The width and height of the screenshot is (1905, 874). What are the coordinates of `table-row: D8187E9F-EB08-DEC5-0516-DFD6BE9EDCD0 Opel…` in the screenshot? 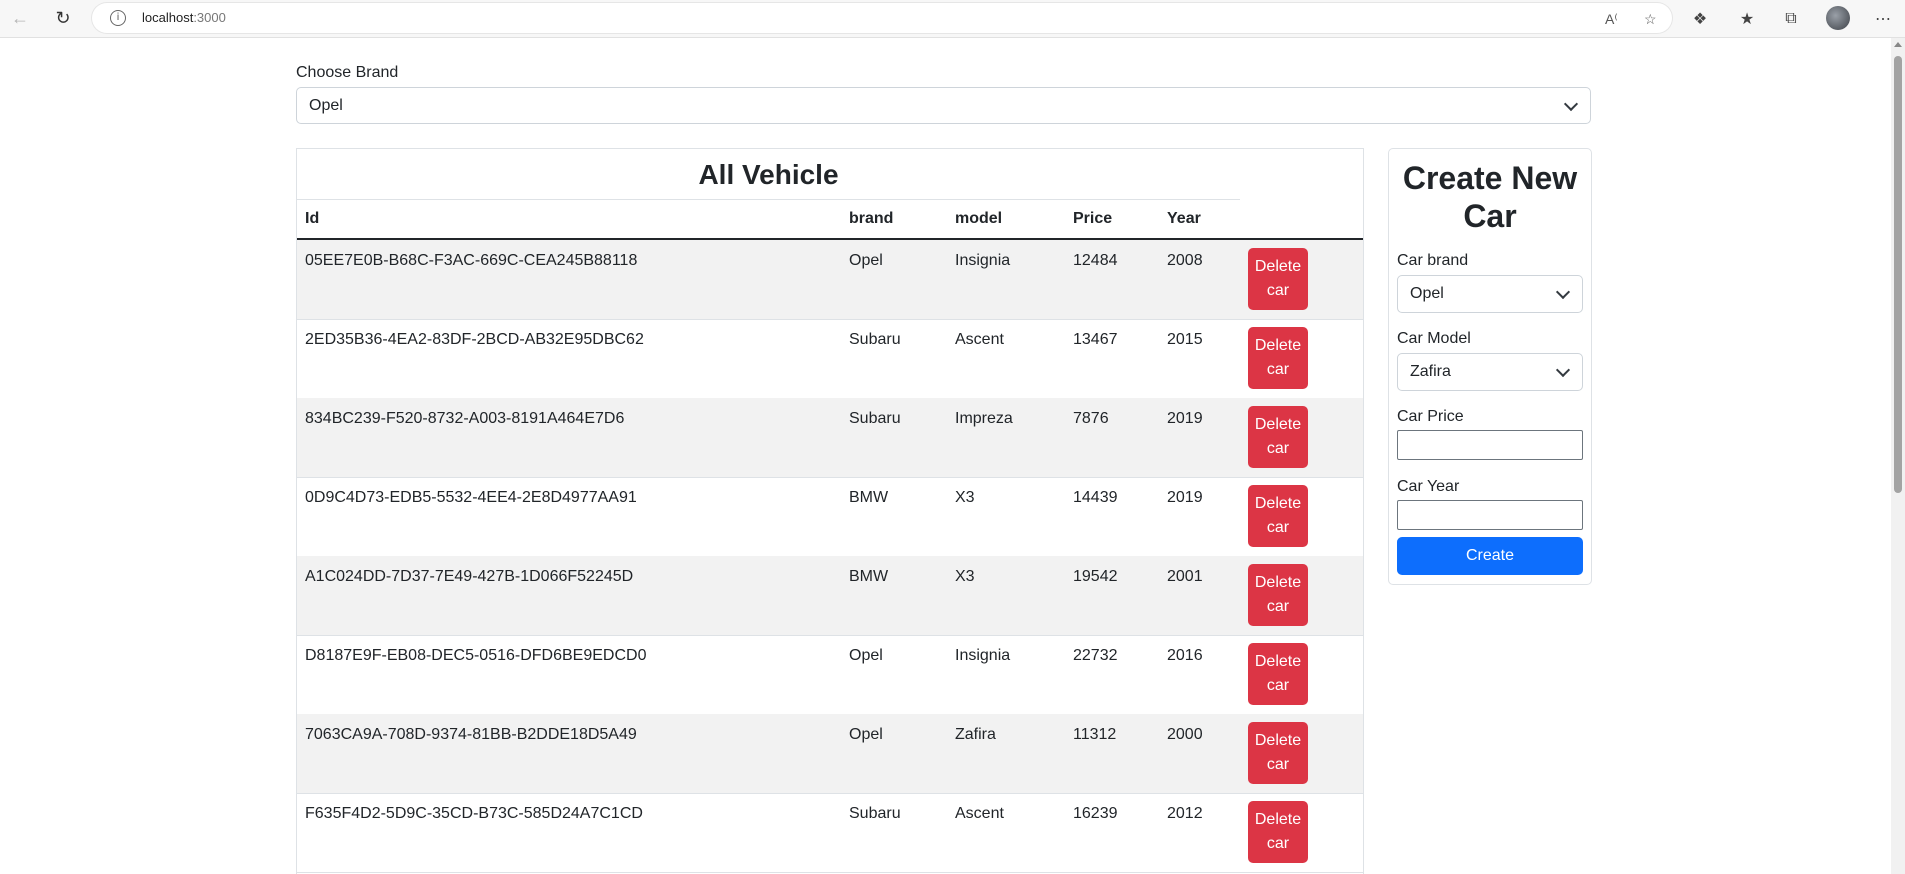 It's located at (830, 675).